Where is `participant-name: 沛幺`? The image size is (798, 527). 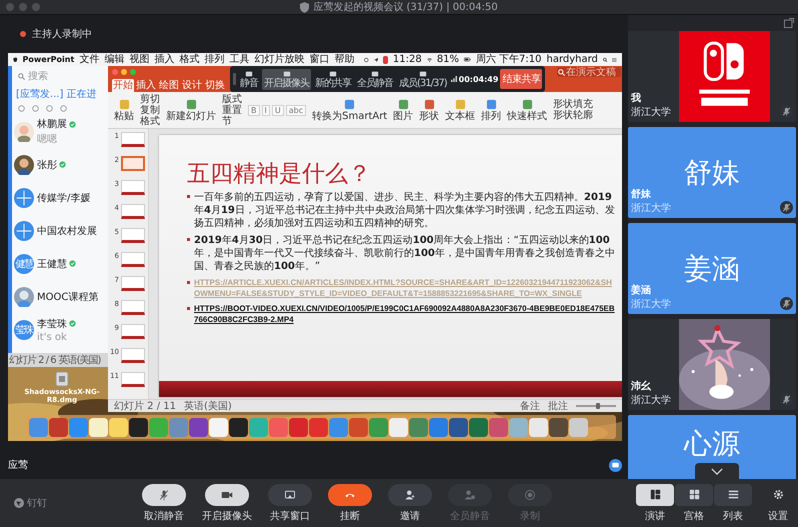 participant-name: 沛幺 is located at coordinates (641, 386).